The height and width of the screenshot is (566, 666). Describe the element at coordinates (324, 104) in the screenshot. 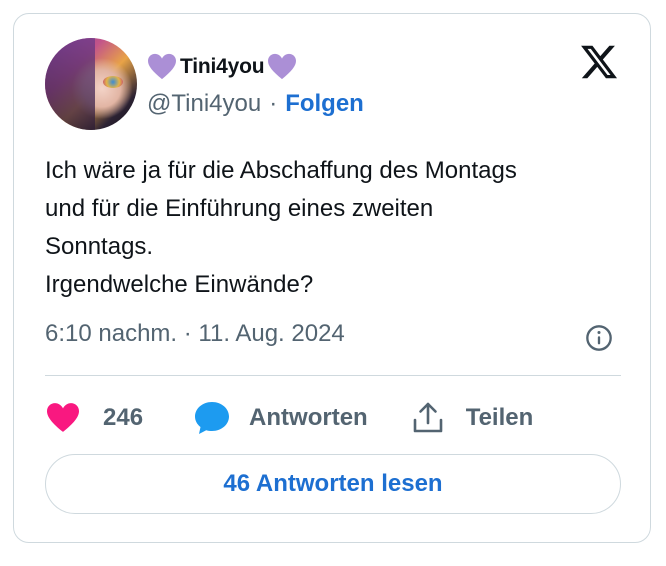

I see `follow-button: Folgen` at that location.